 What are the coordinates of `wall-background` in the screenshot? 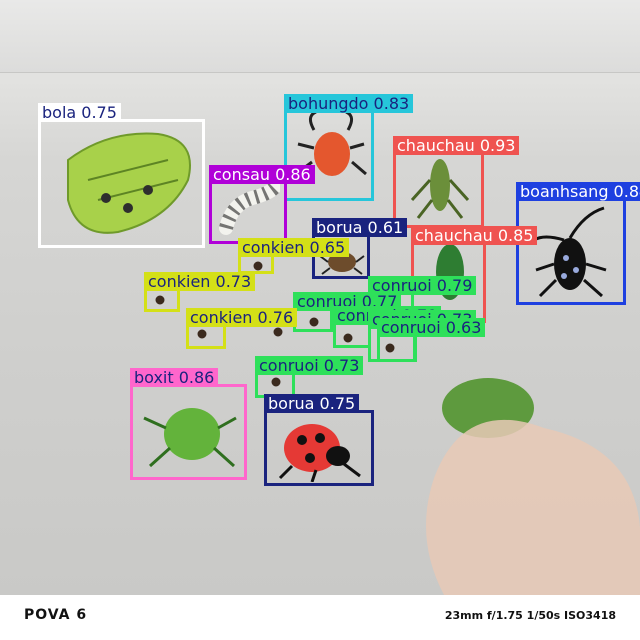 It's located at (320, 36).